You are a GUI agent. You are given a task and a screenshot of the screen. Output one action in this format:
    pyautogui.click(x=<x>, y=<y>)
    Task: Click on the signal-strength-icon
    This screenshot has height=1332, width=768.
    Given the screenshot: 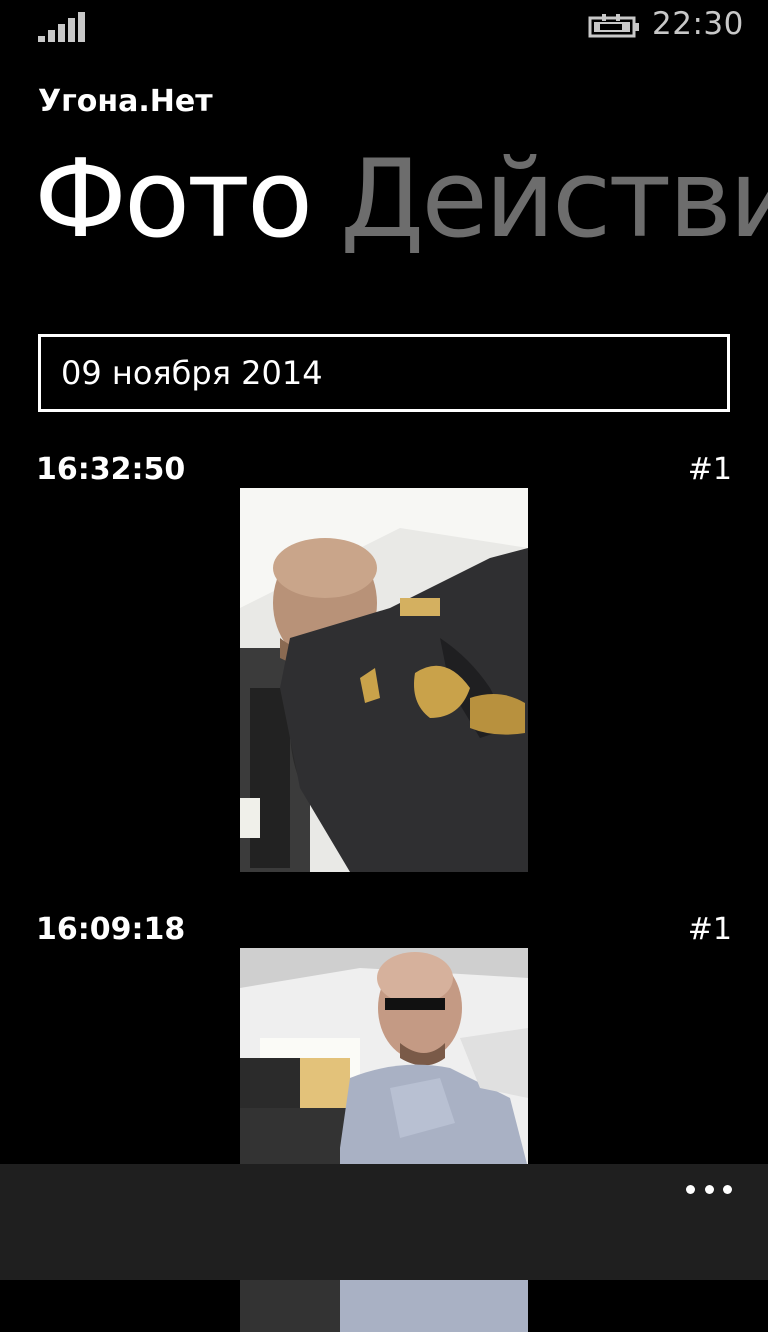 What is the action you would take?
    pyautogui.click(x=61, y=27)
    